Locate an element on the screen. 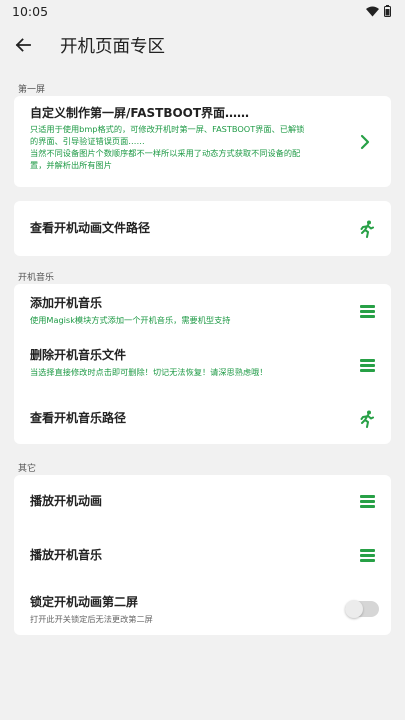 The image size is (405, 720). lock-second-screen-item: 锁定开机动画第二屏 打开此开关锁定后无法更改第二屏 is located at coordinates (202, 610).